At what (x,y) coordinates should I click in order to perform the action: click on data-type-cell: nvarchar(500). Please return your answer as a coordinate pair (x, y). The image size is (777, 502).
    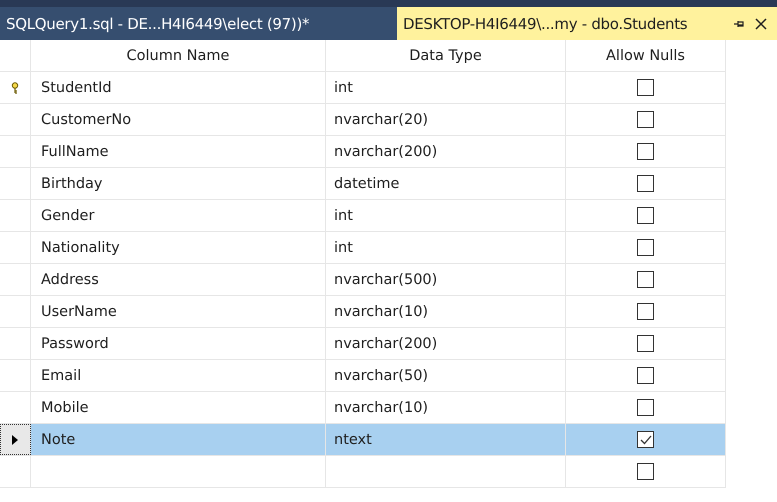
    Looking at the image, I should click on (446, 279).